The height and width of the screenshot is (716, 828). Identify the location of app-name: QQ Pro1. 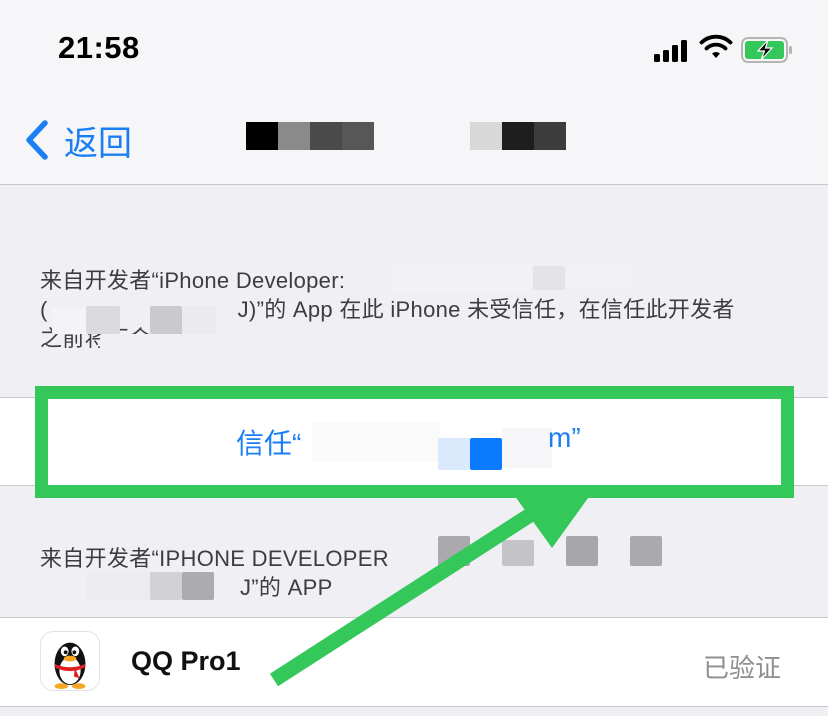
(186, 661).